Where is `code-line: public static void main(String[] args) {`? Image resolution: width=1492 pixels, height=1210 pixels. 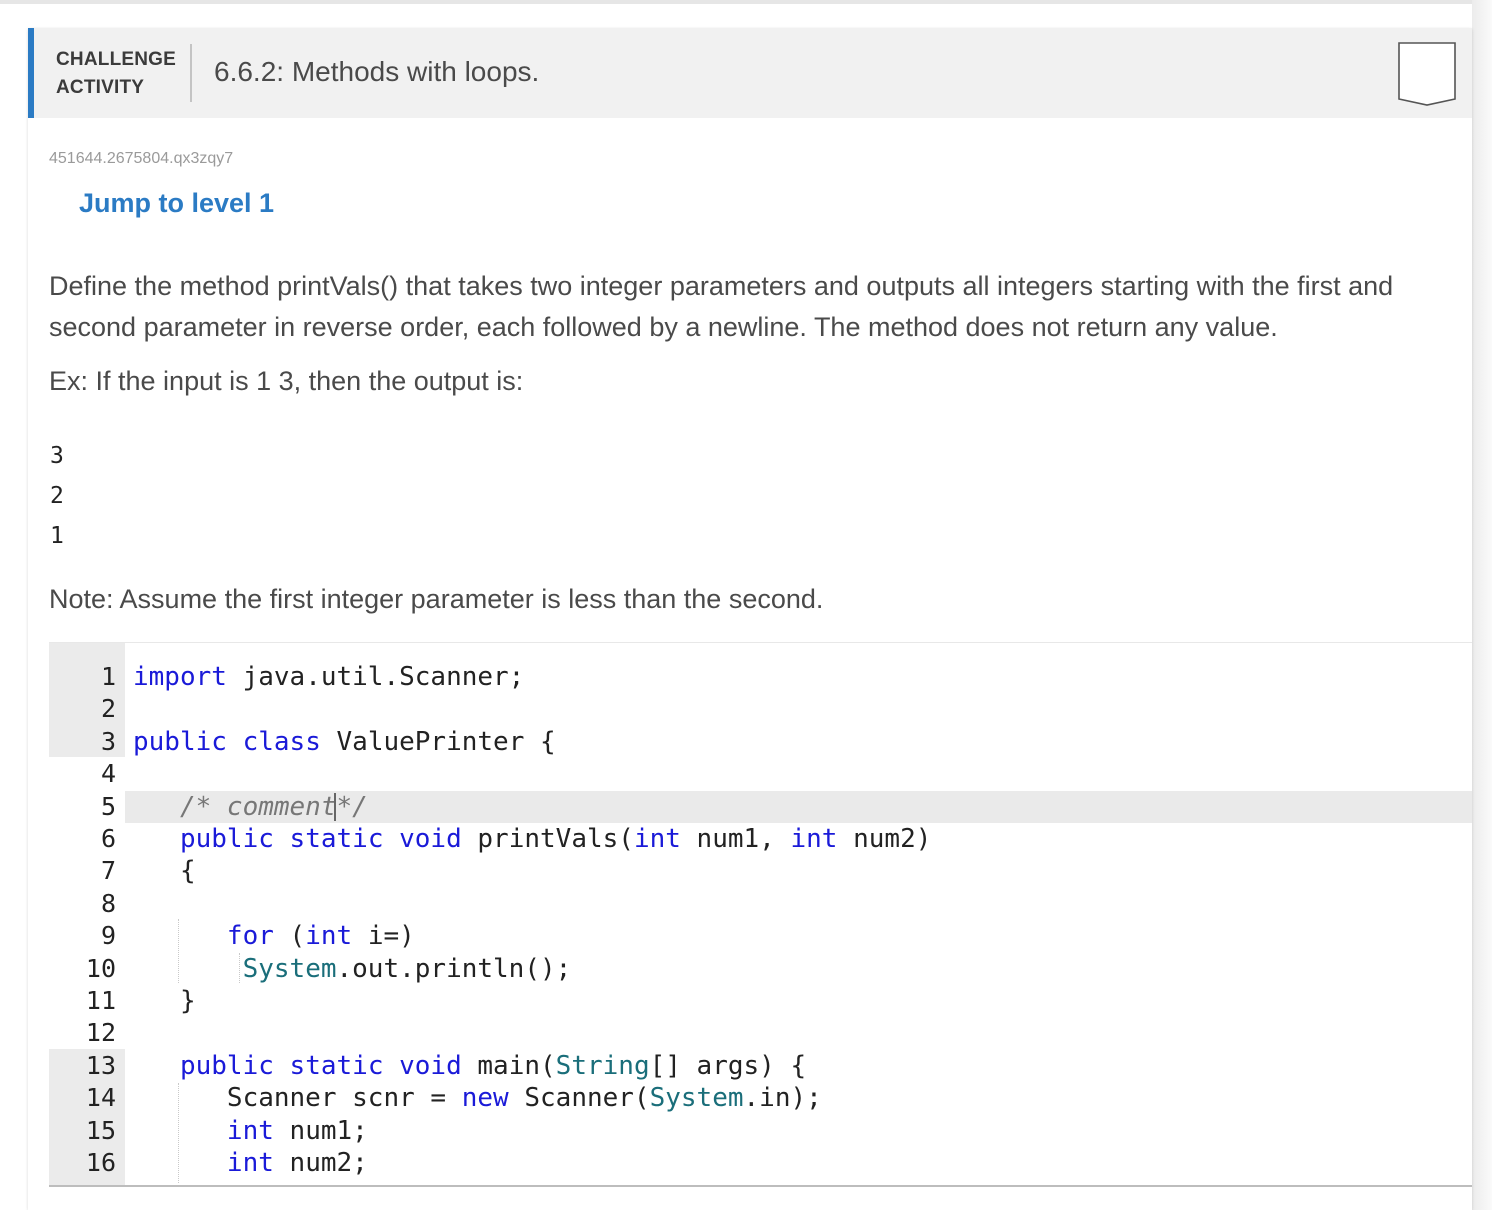 code-line: public static void main(String[] args) { is located at coordinates (469, 1066).